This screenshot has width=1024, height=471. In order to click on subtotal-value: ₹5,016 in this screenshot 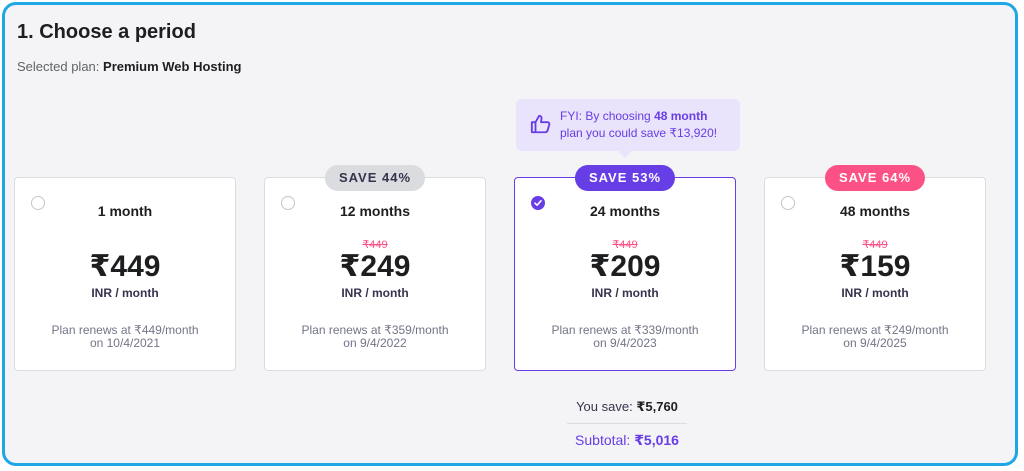, I will do `click(656, 440)`.